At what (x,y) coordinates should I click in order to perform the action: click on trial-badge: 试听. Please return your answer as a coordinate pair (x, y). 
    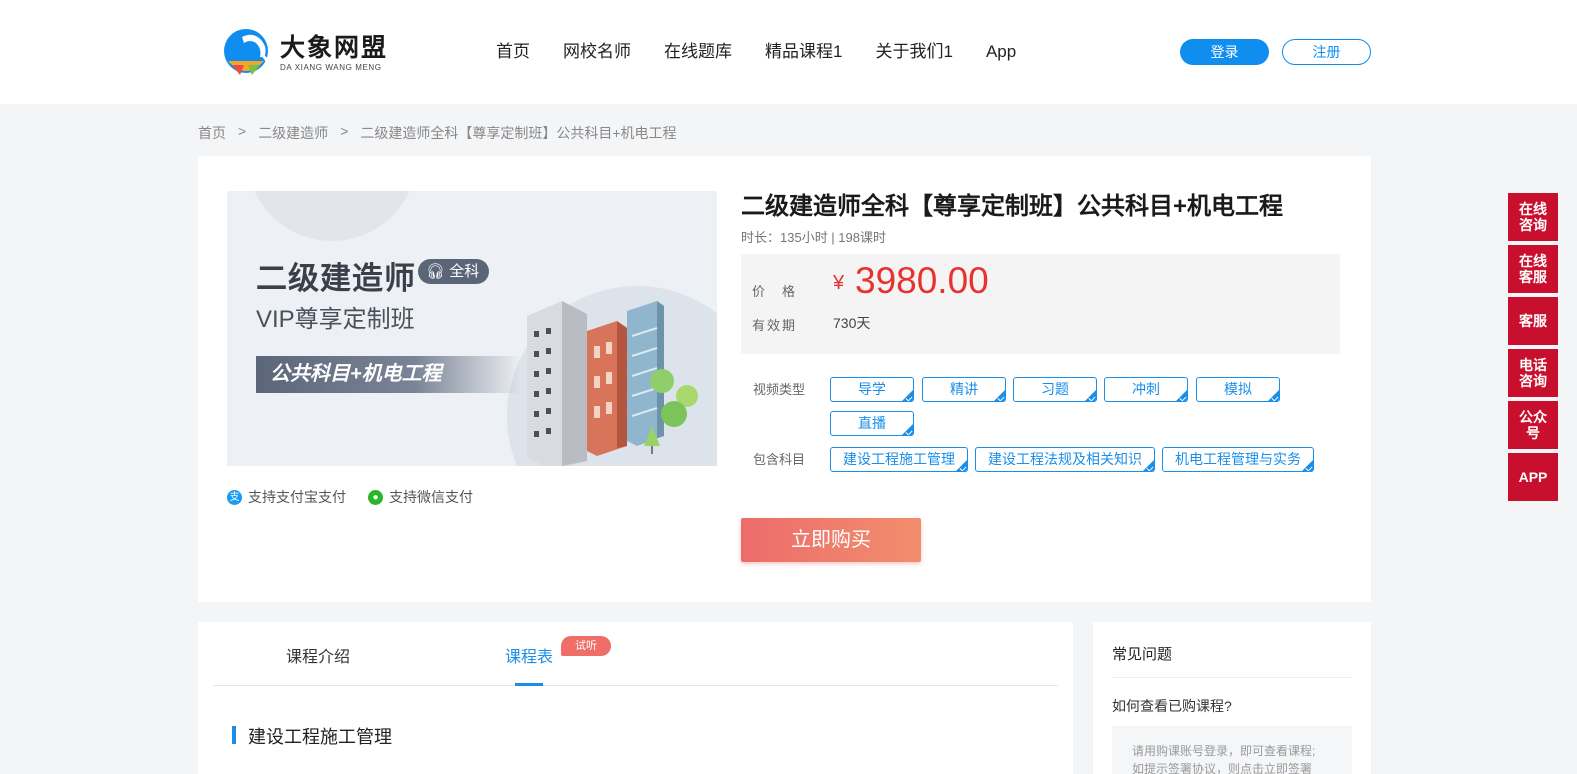
    Looking at the image, I should click on (586, 646).